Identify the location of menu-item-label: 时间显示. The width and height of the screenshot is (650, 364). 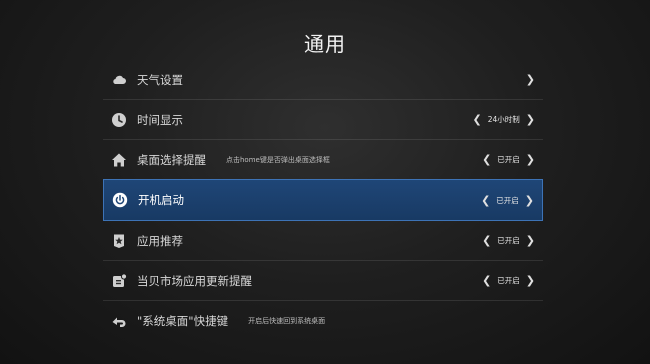
(160, 119).